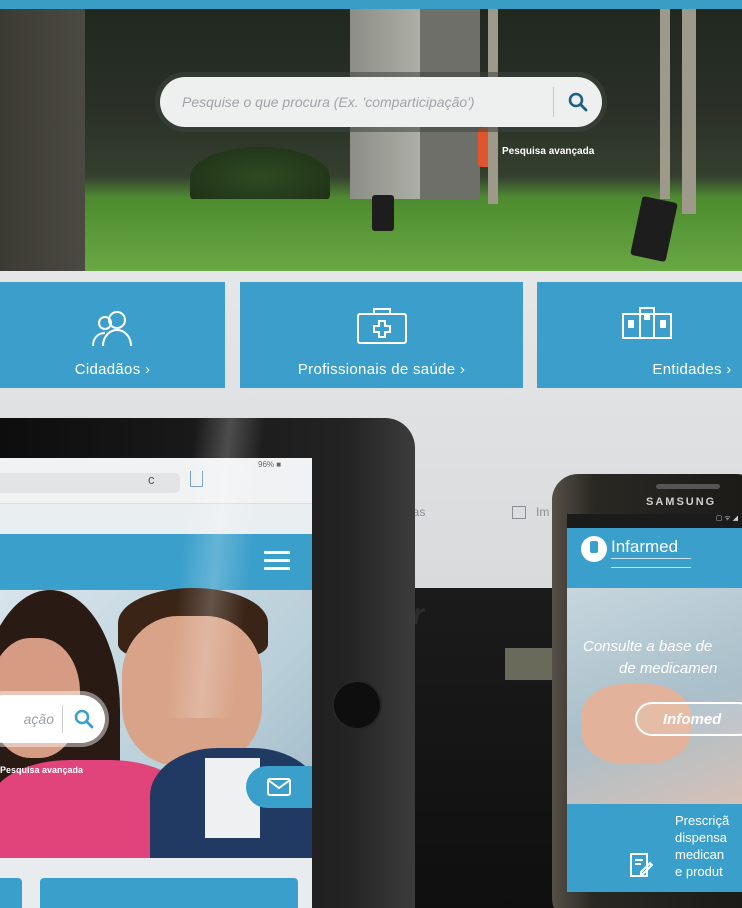 The height and width of the screenshot is (908, 742). I want to click on tablet-topbar, so click(156, 519).